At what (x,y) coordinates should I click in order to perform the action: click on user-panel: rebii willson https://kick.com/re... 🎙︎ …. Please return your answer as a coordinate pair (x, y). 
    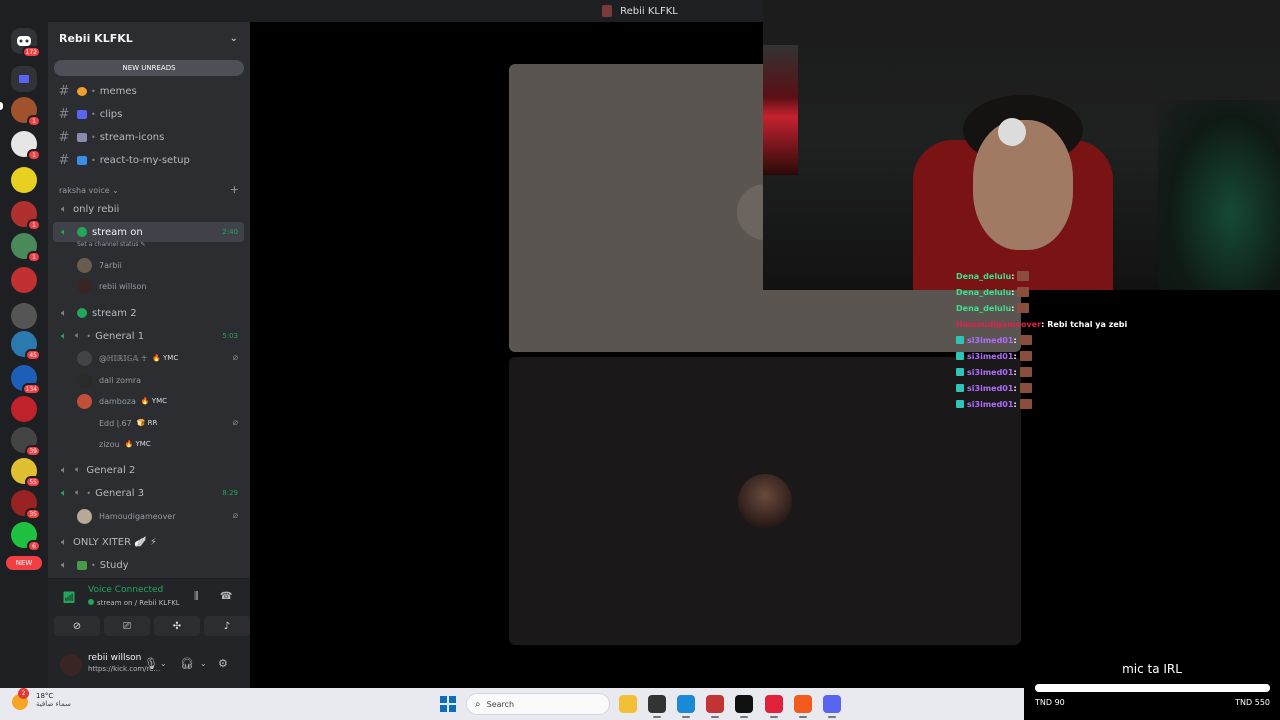
    Looking at the image, I should click on (149, 666).